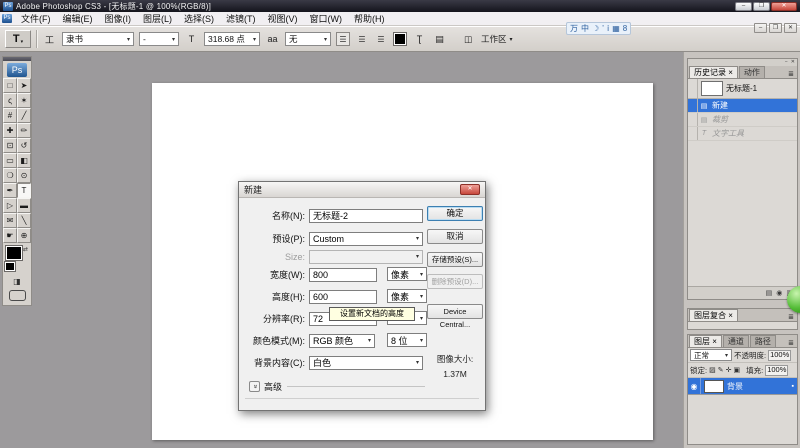  What do you see at coordinates (790, 28) in the screenshot?
I see `doc-close-button: ✕` at bounding box center [790, 28].